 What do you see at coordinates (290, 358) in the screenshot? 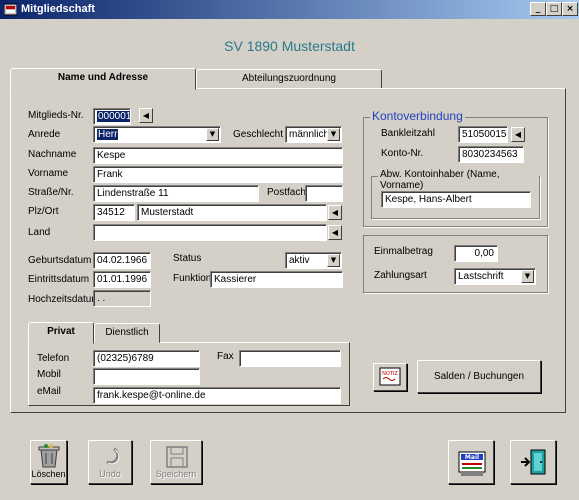
I see `fax-field` at bounding box center [290, 358].